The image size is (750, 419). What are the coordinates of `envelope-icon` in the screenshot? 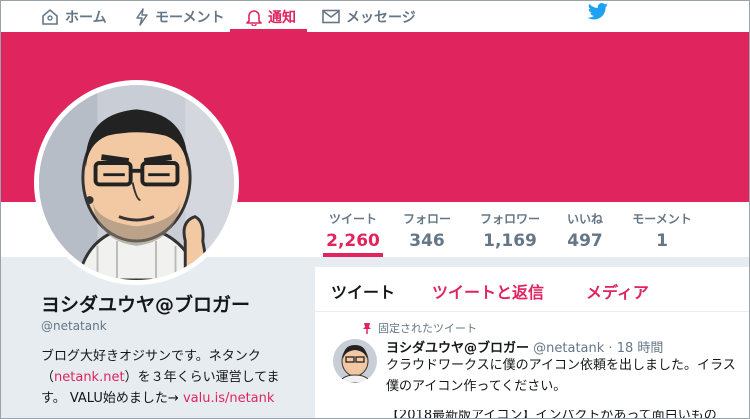 It's located at (331, 16).